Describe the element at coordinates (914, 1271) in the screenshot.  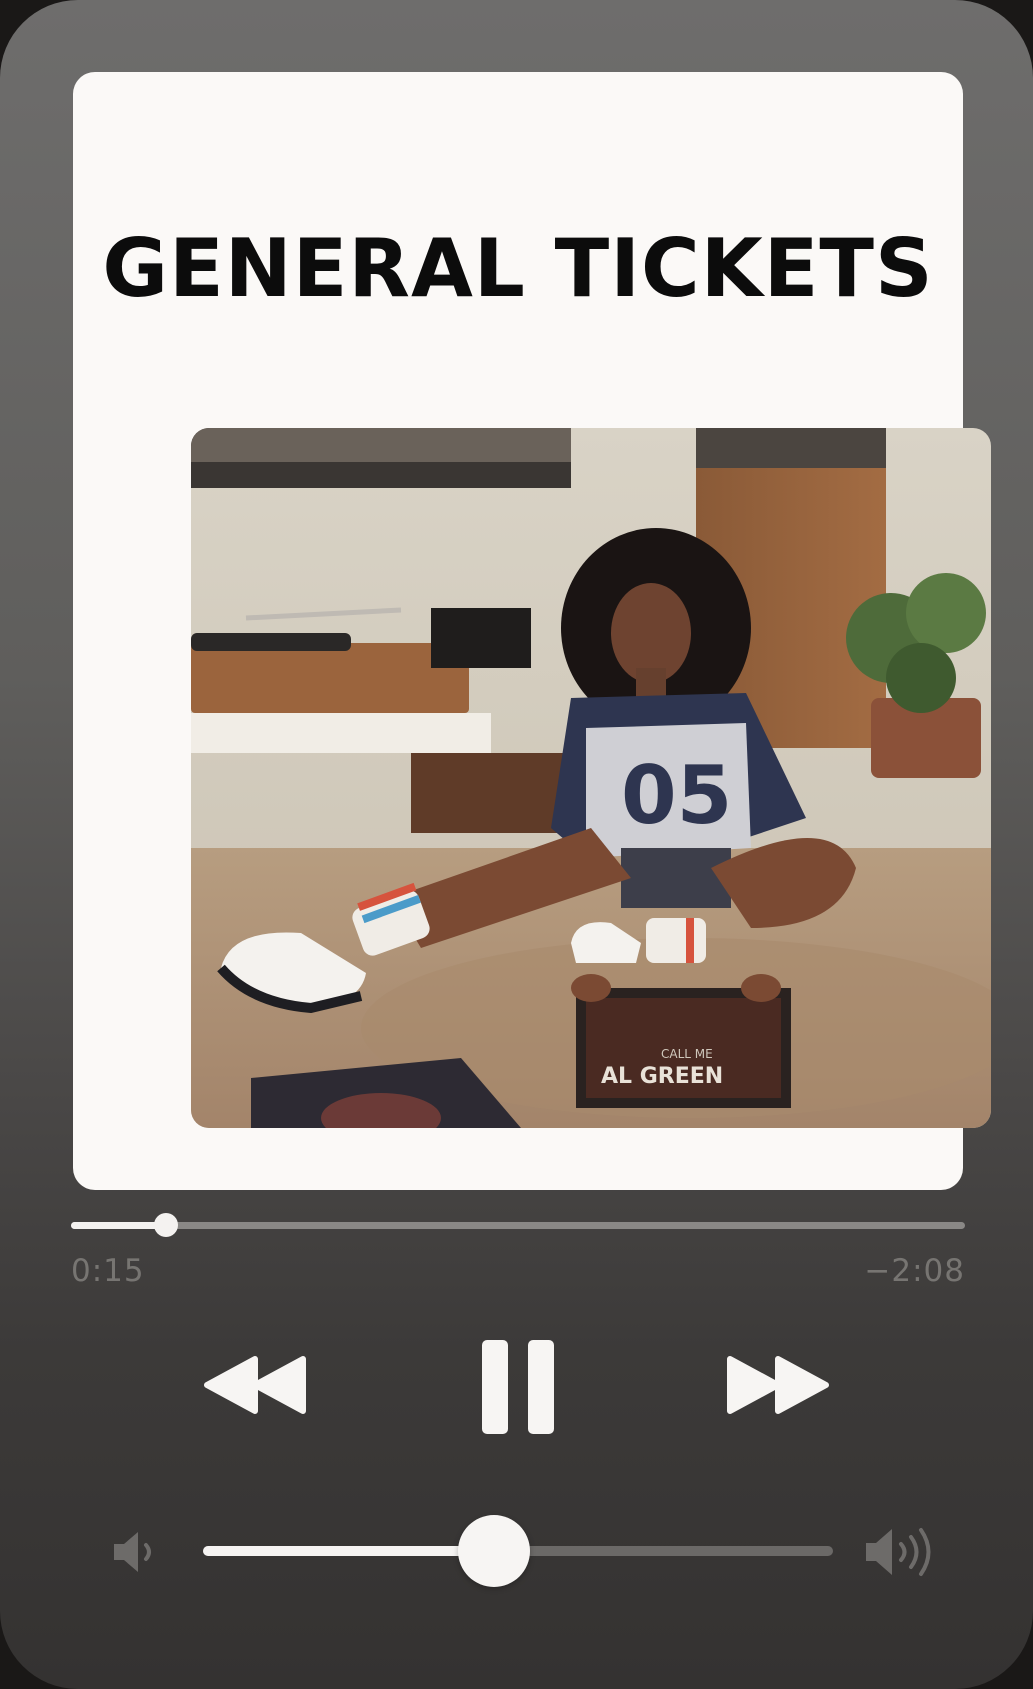
I see `remaining-time: −2:08` at that location.